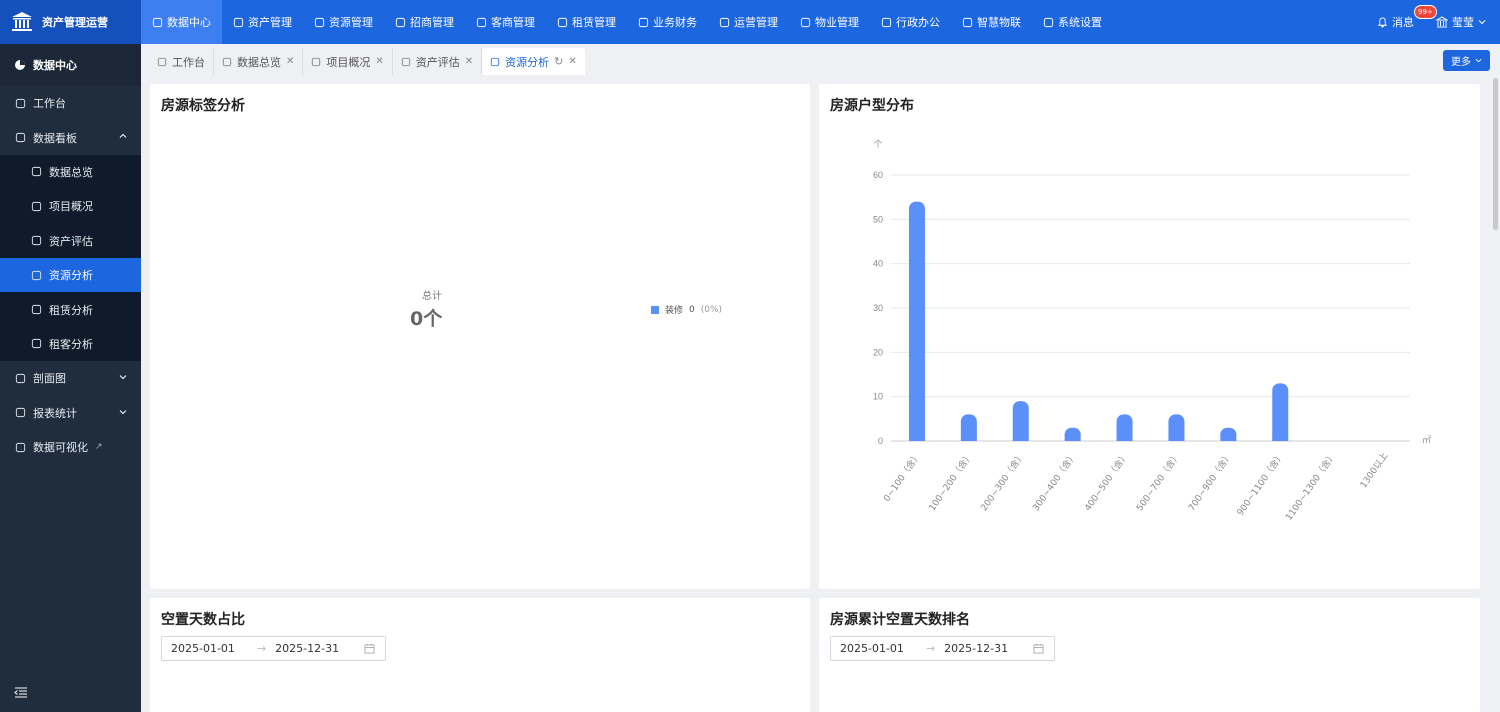 Image resolution: width=1500 pixels, height=712 pixels. What do you see at coordinates (748, 22) in the screenshot?
I see `nav-item: 运营管理` at bounding box center [748, 22].